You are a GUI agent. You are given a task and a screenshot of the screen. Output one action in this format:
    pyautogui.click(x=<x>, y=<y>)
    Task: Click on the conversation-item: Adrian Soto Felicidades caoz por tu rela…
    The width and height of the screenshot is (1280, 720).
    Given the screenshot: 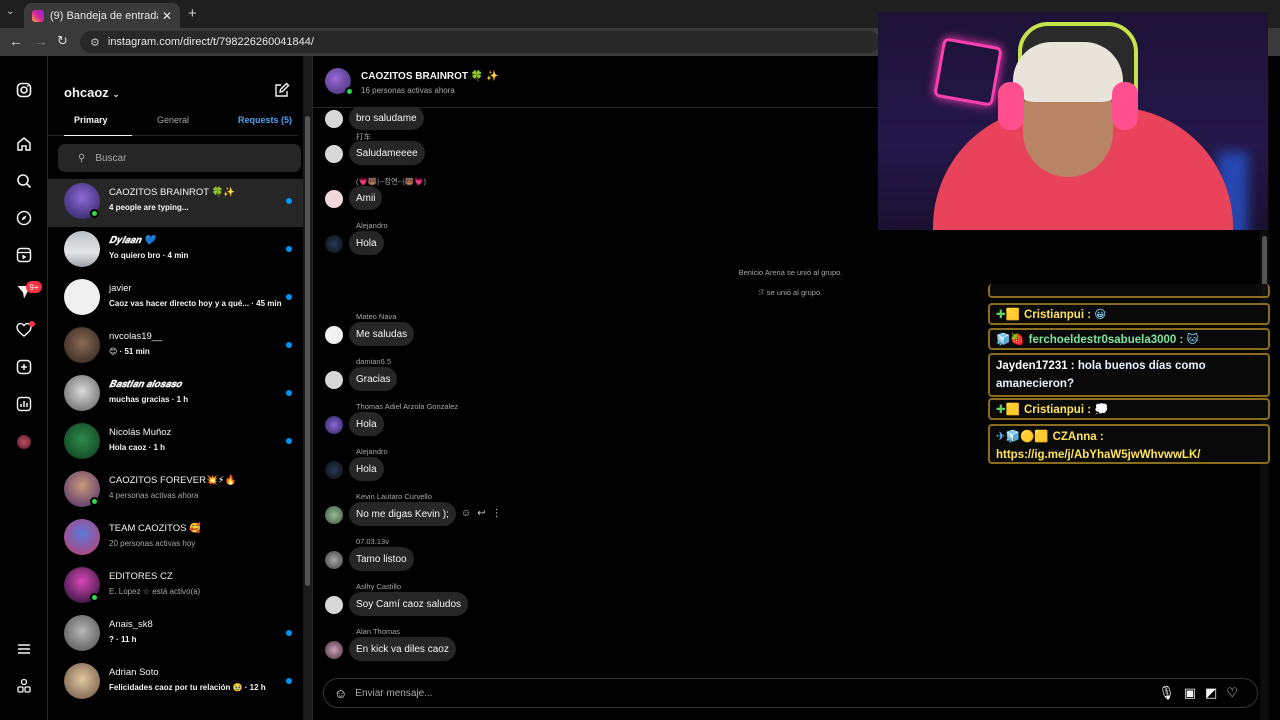 What is the action you would take?
    pyautogui.click(x=175, y=683)
    